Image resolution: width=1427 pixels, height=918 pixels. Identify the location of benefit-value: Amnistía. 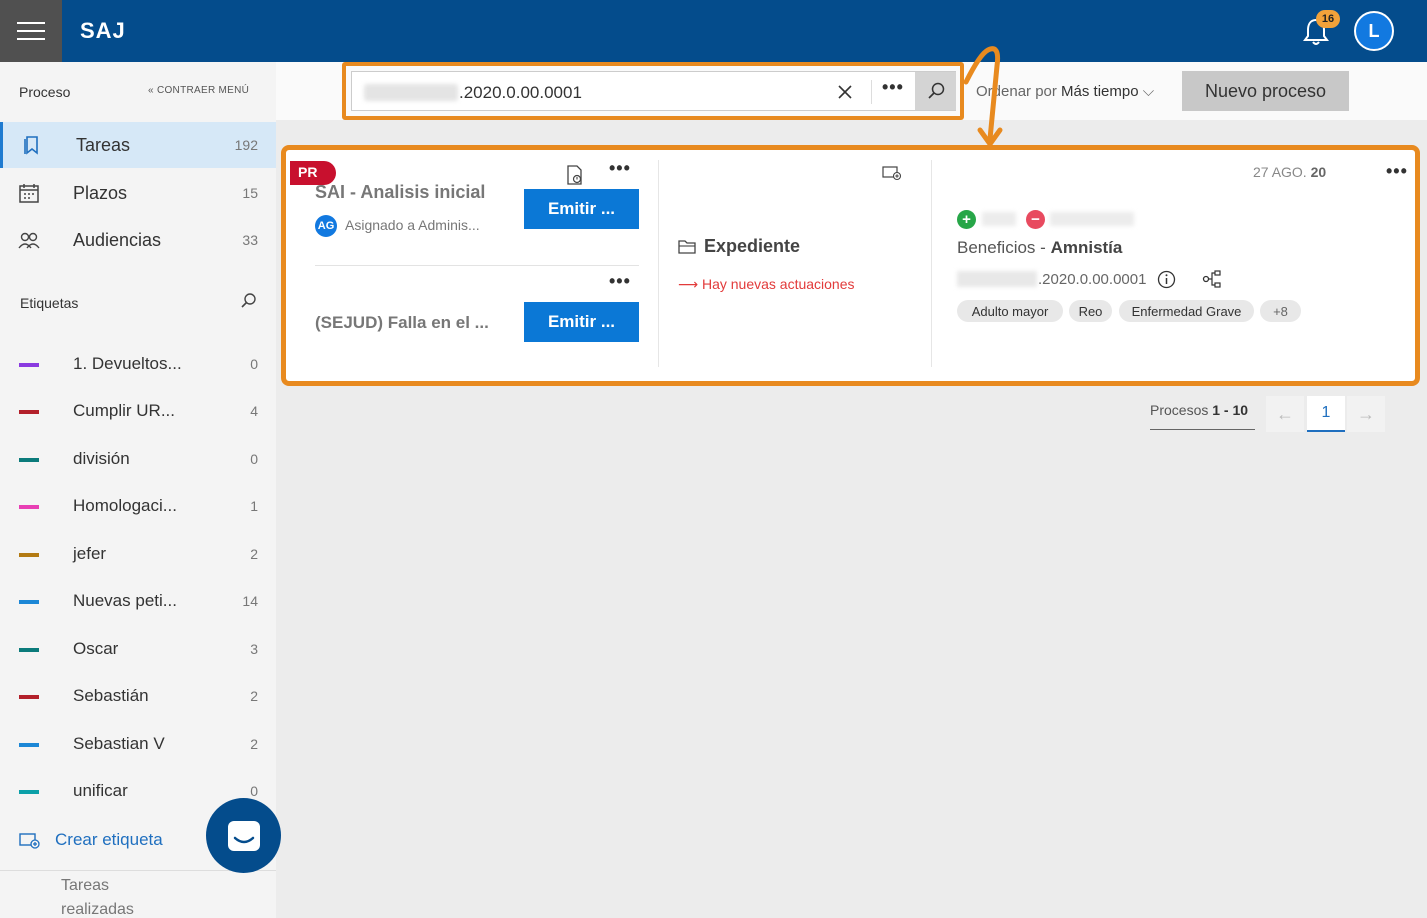
(1086, 247).